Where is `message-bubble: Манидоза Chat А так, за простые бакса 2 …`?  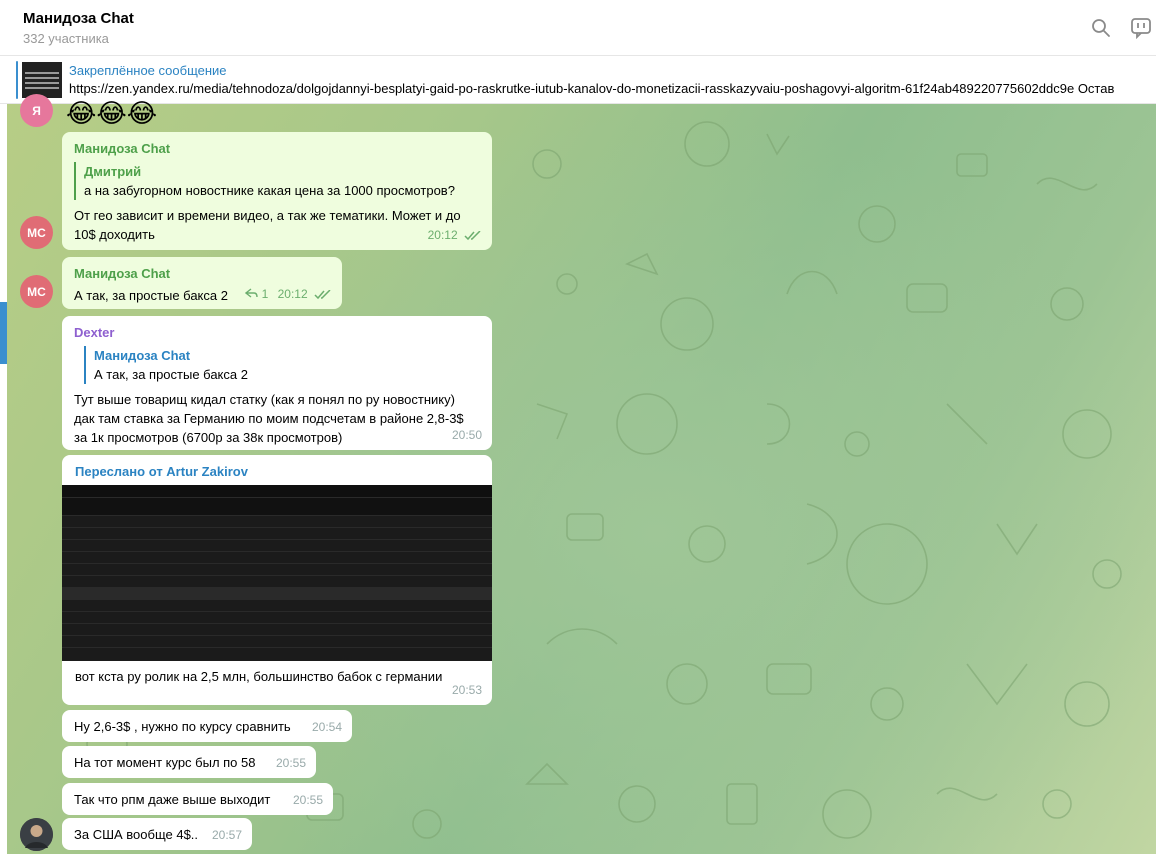
message-bubble: Манидоза Chat А так, за простые бакса 2 … is located at coordinates (202, 283).